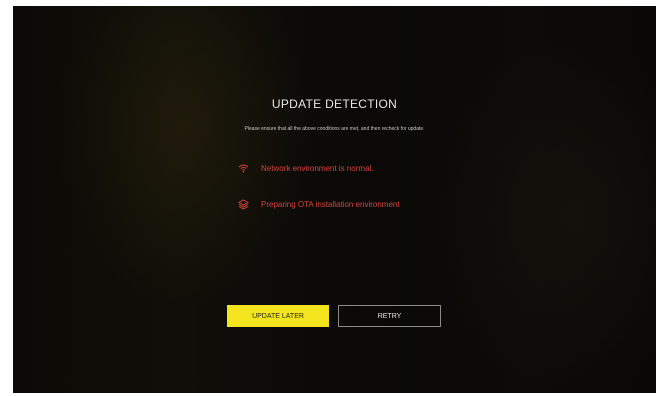 The image size is (660, 396). I want to click on page-title: UPDATE DETECTION, so click(334, 104).